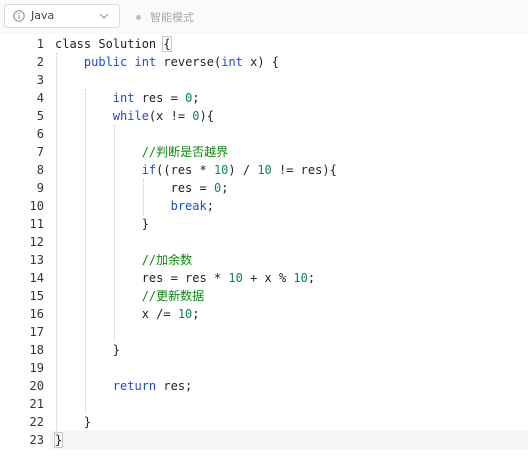 This screenshot has height=457, width=528. I want to click on line-number: 11, so click(36, 224).